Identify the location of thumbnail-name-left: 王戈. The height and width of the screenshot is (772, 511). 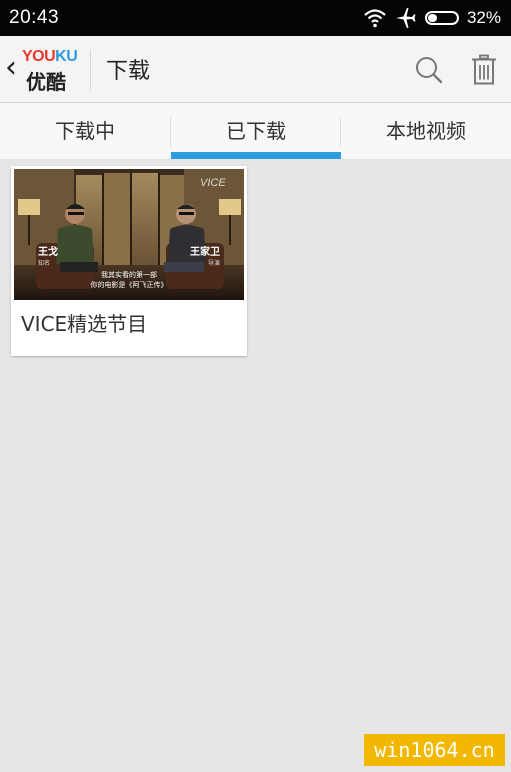
(48, 251).